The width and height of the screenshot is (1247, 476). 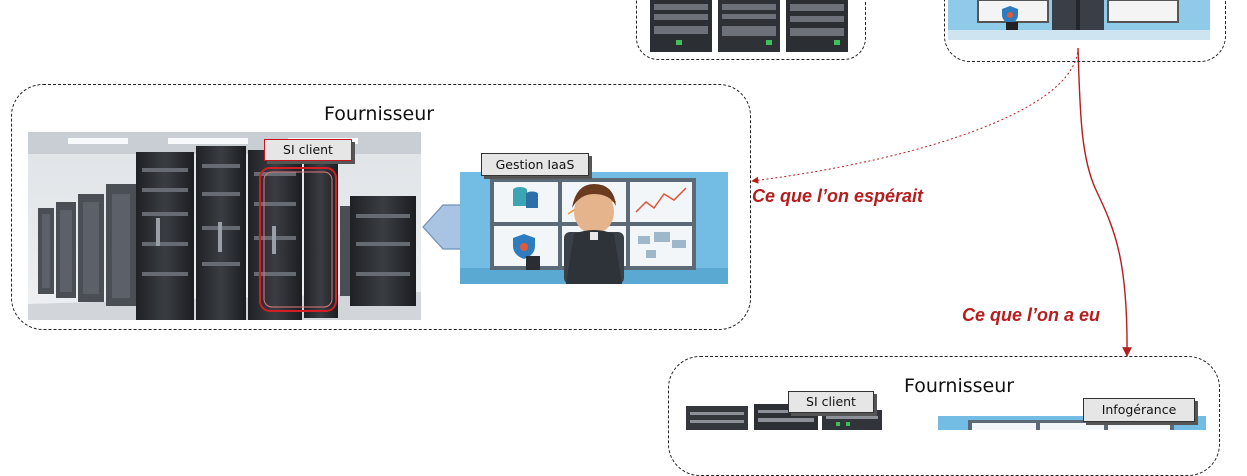 What do you see at coordinates (1139, 410) in the screenshot?
I see `infogerance-tag: Infogérance` at bounding box center [1139, 410].